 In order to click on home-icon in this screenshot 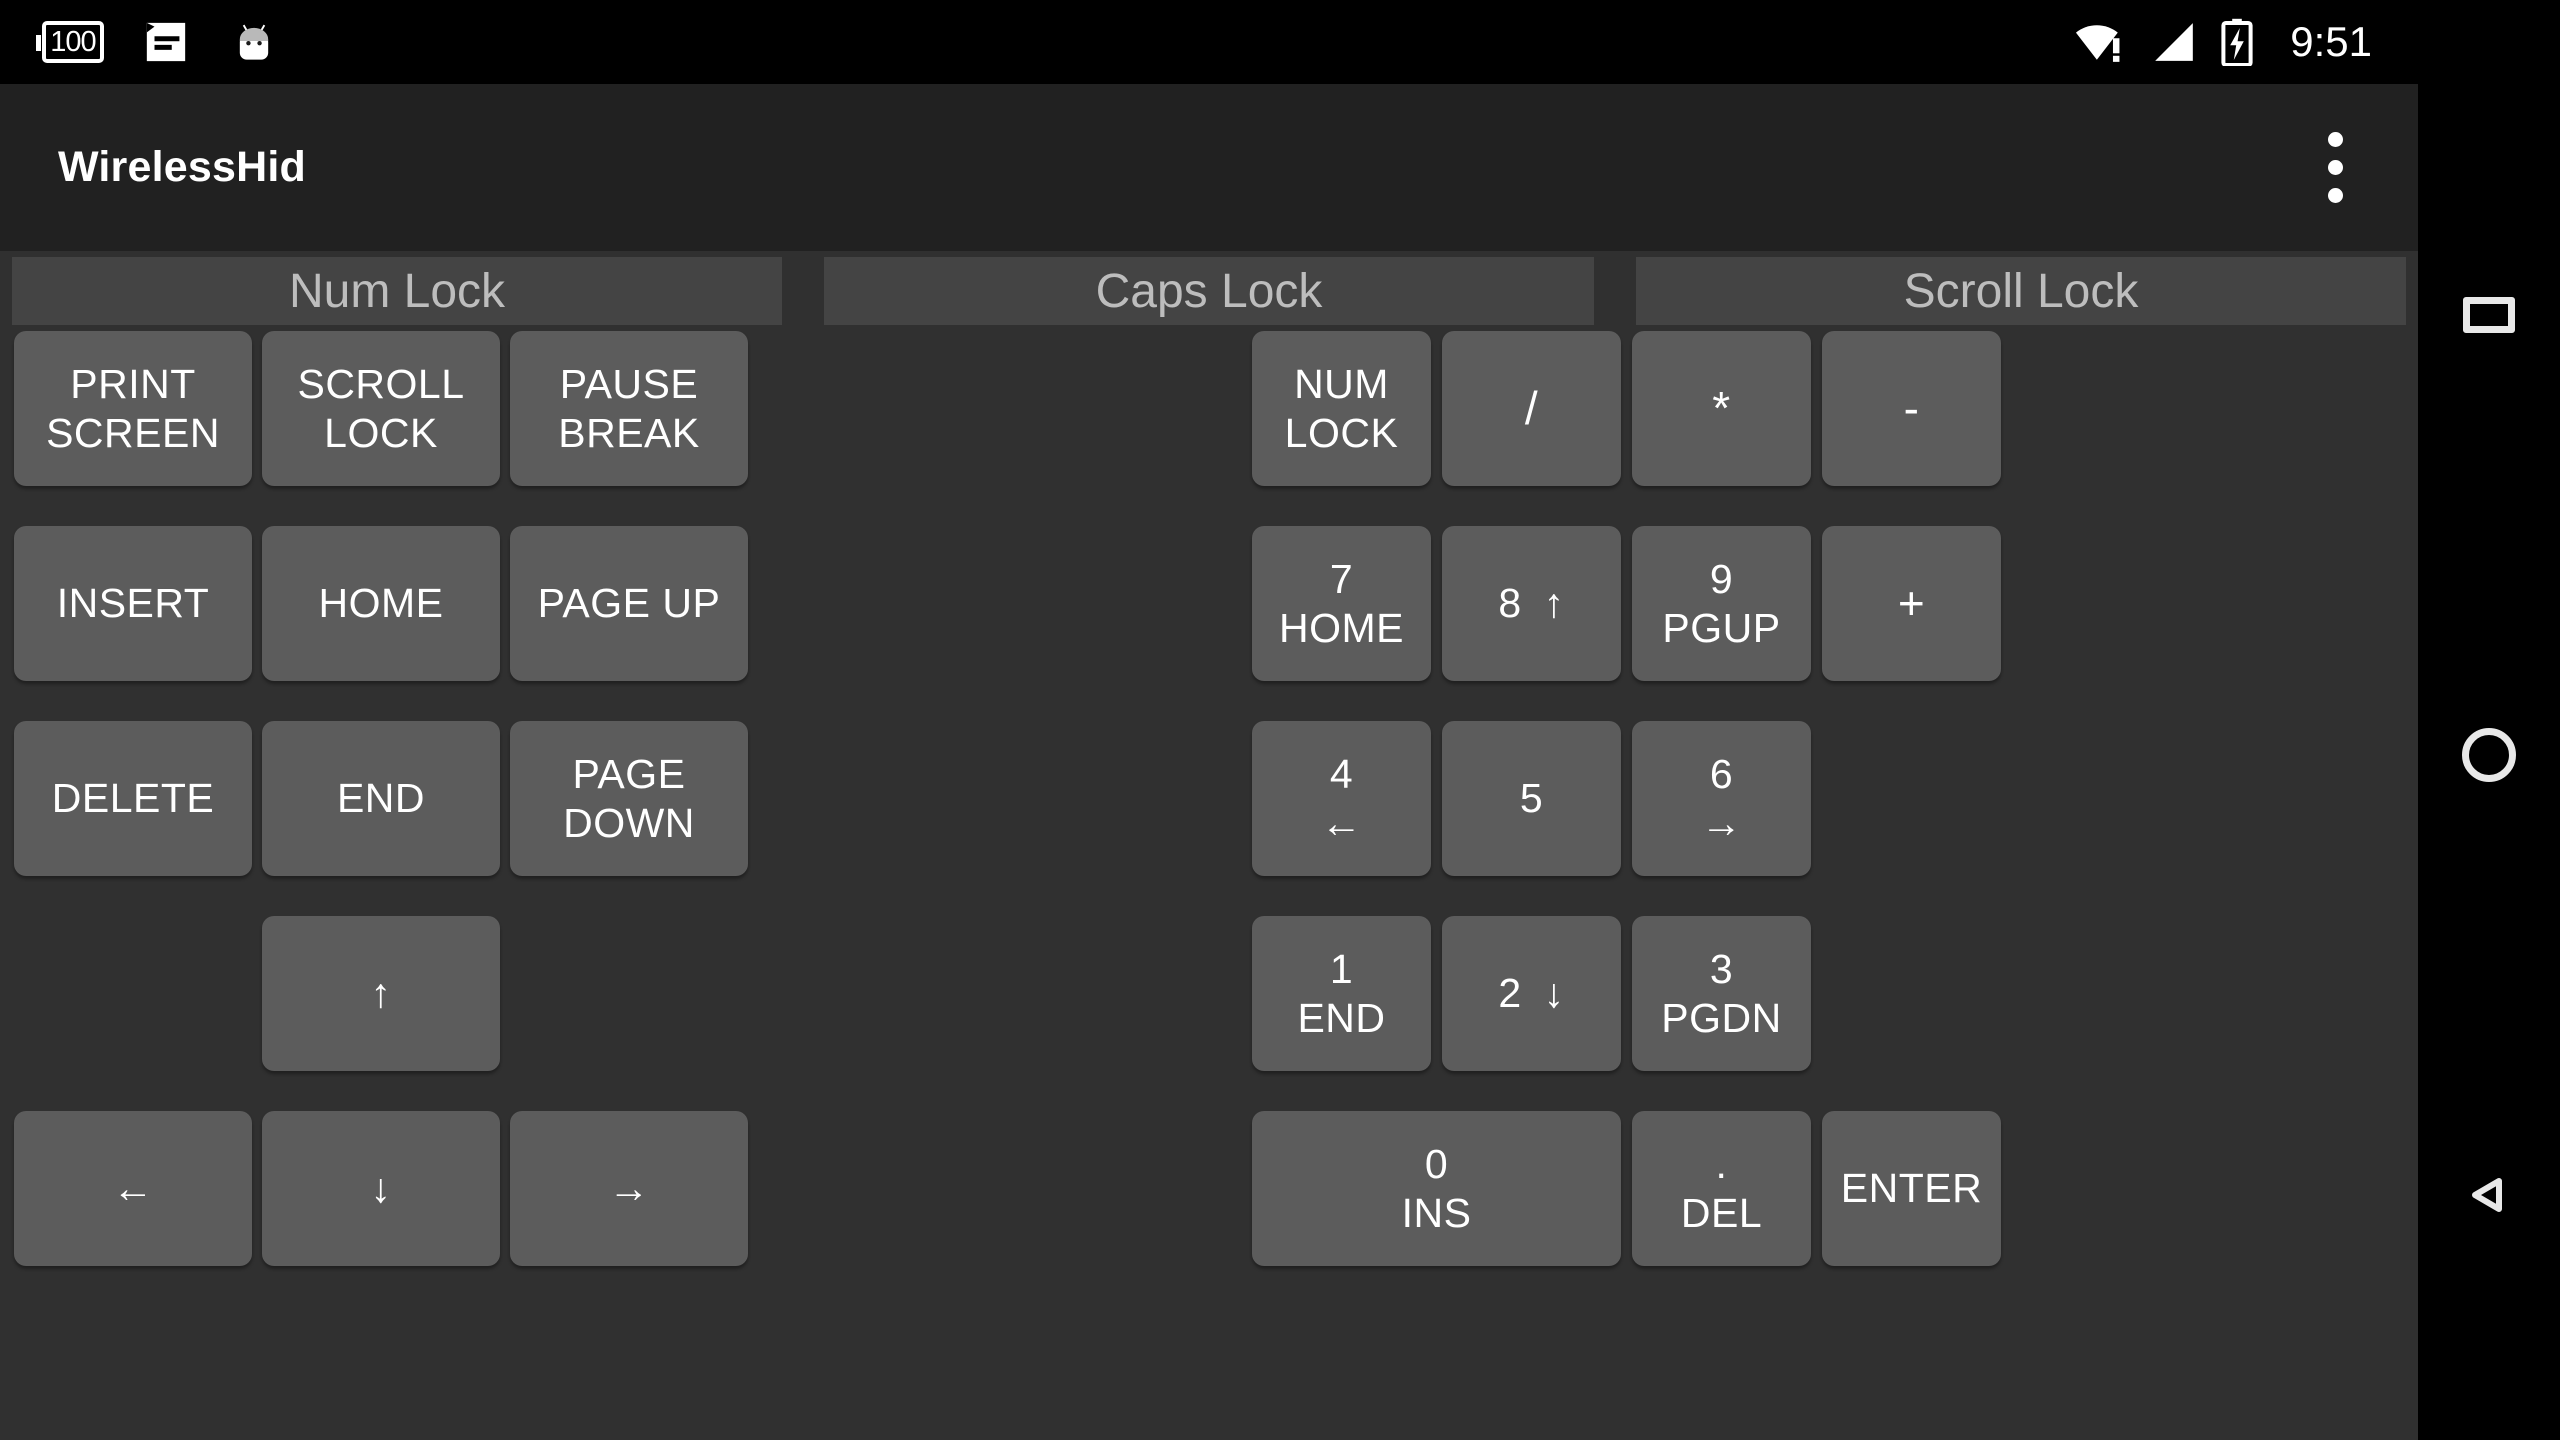, I will do `click(2489, 755)`.